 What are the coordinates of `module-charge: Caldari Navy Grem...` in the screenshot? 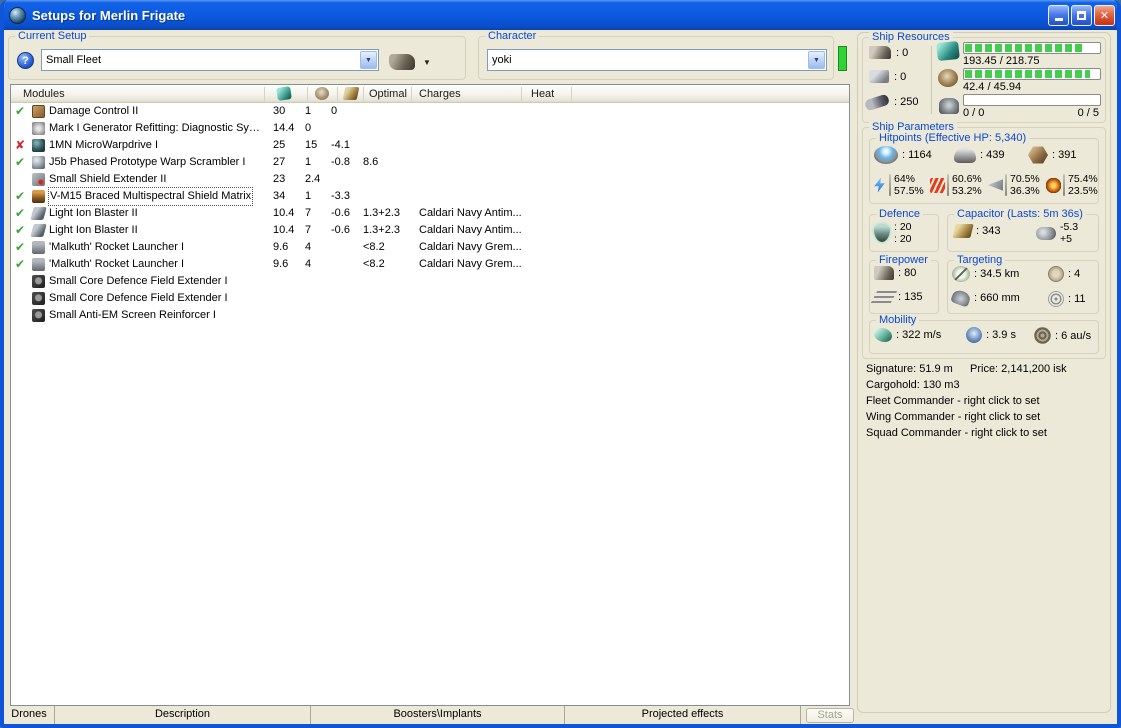 It's located at (470, 247).